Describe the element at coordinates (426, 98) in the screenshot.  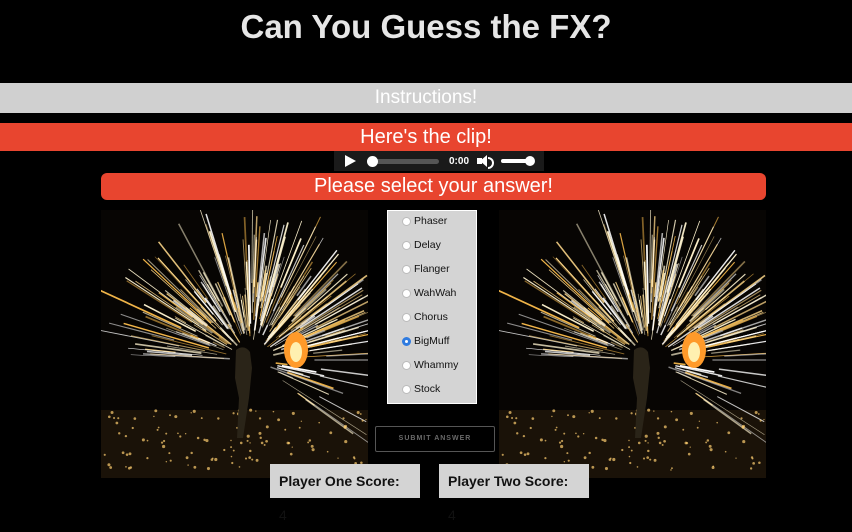
I see `instructions-button: Instructions!` at that location.